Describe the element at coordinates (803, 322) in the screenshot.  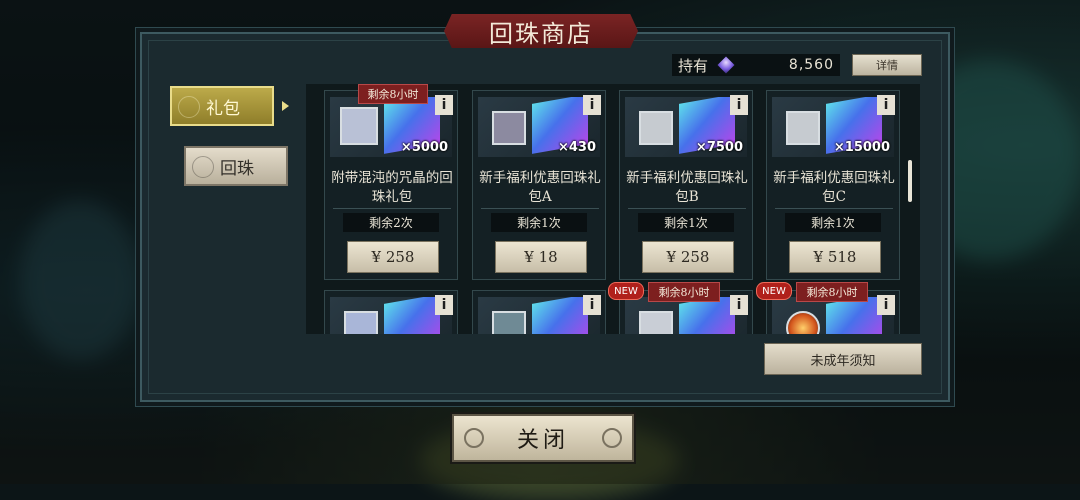
I see `orb-item-icon` at that location.